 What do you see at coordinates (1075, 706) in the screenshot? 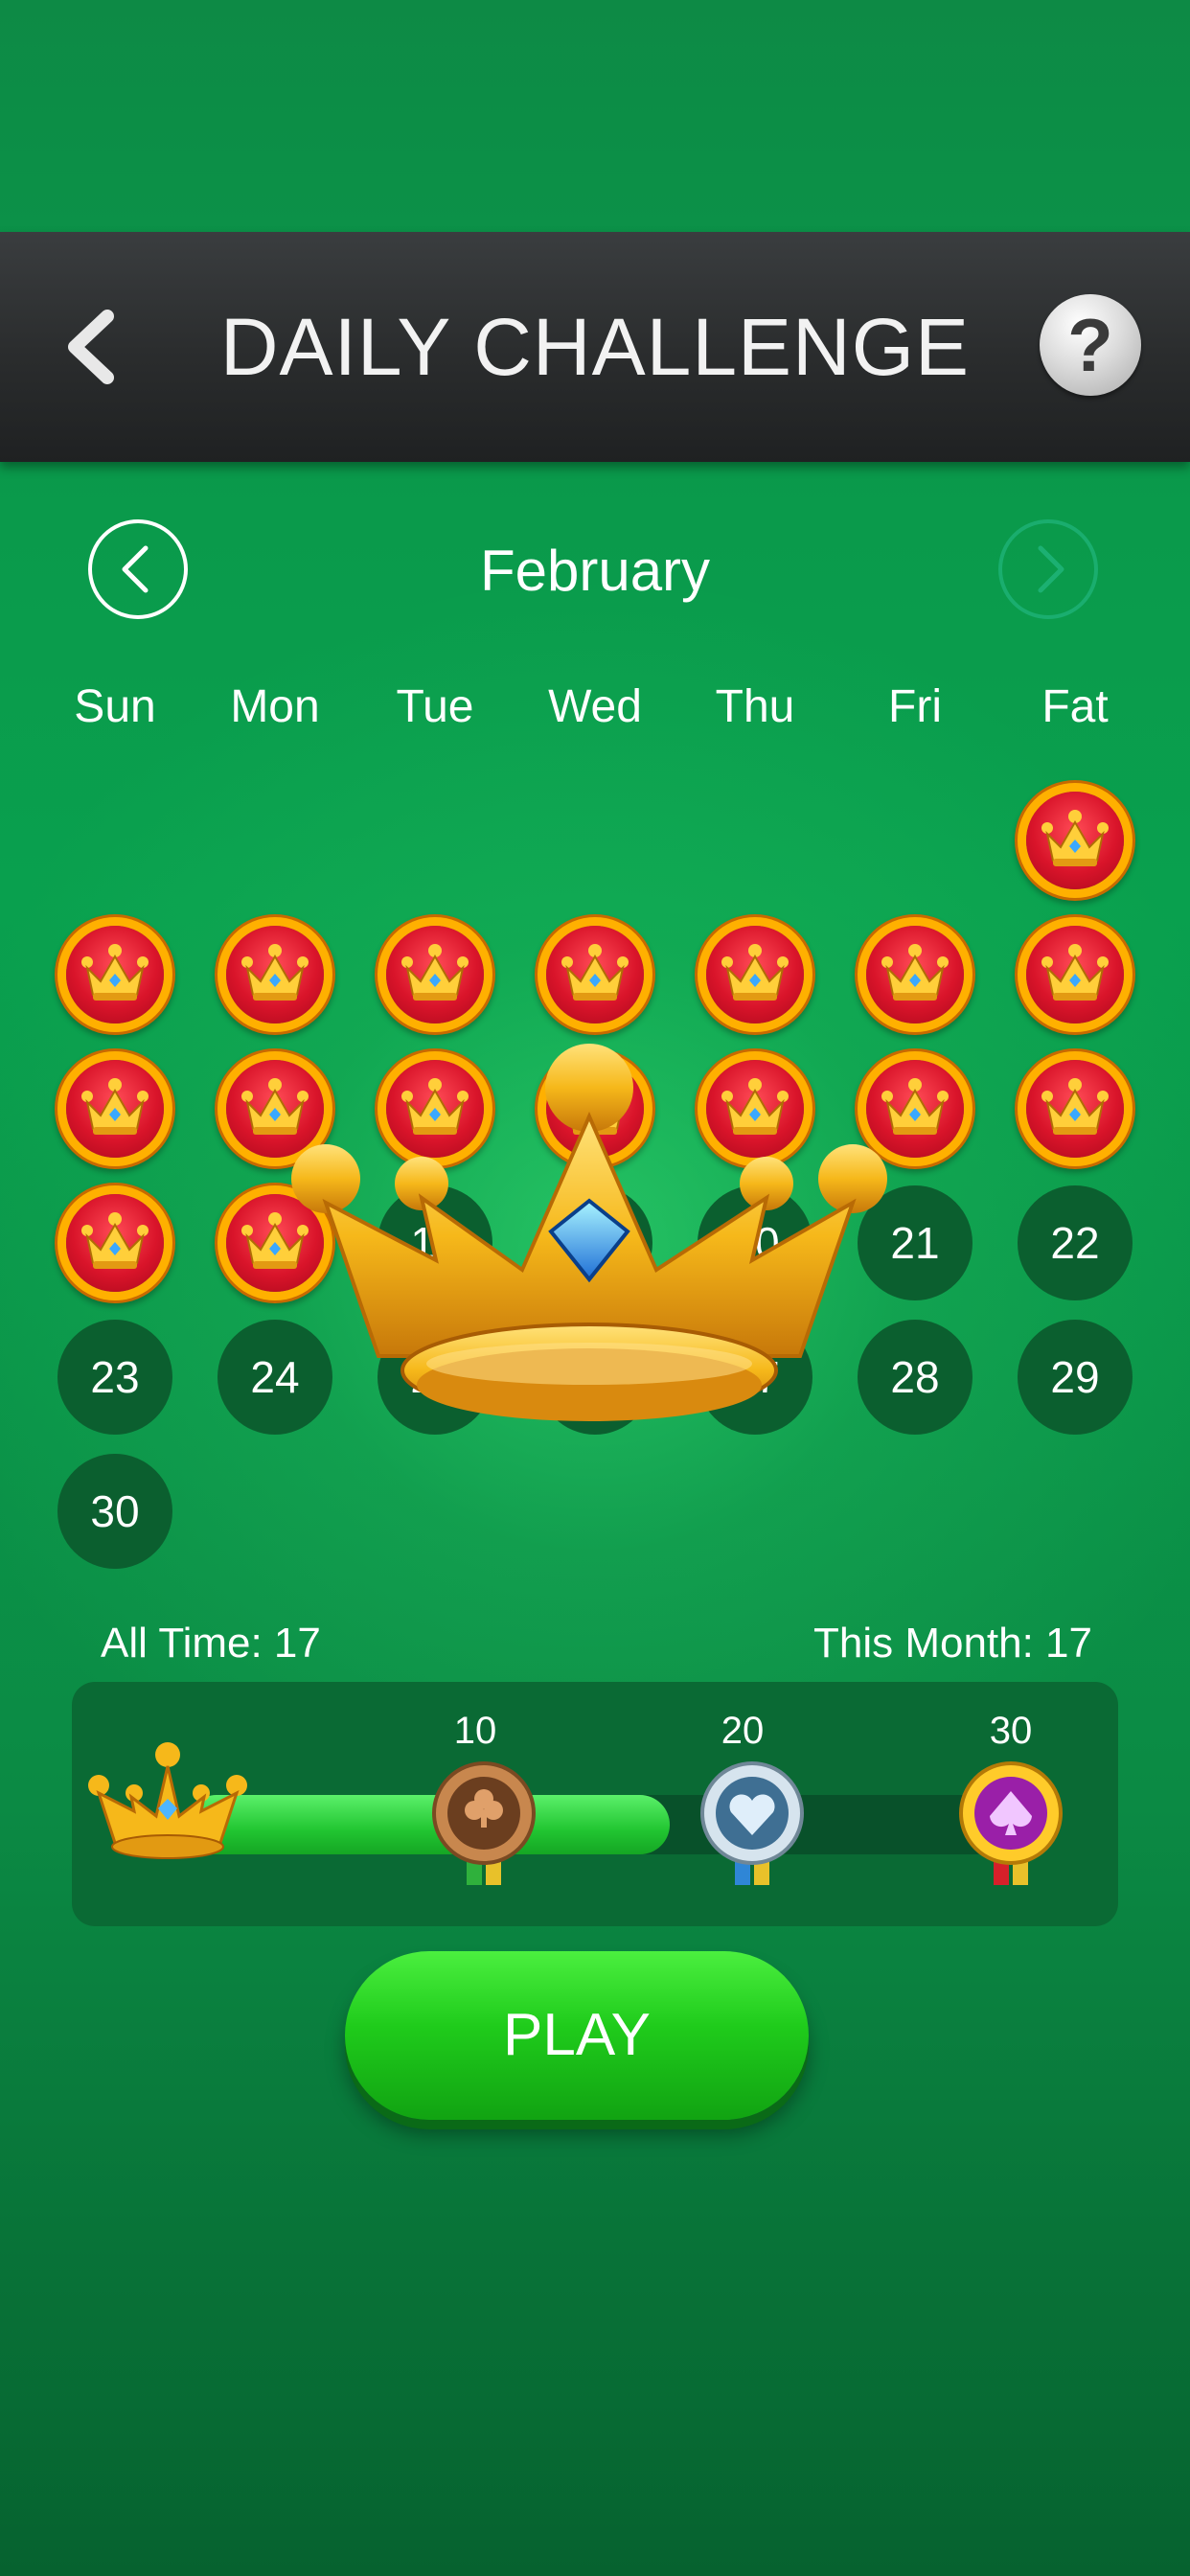
I see `weekday-sat: Fat` at bounding box center [1075, 706].